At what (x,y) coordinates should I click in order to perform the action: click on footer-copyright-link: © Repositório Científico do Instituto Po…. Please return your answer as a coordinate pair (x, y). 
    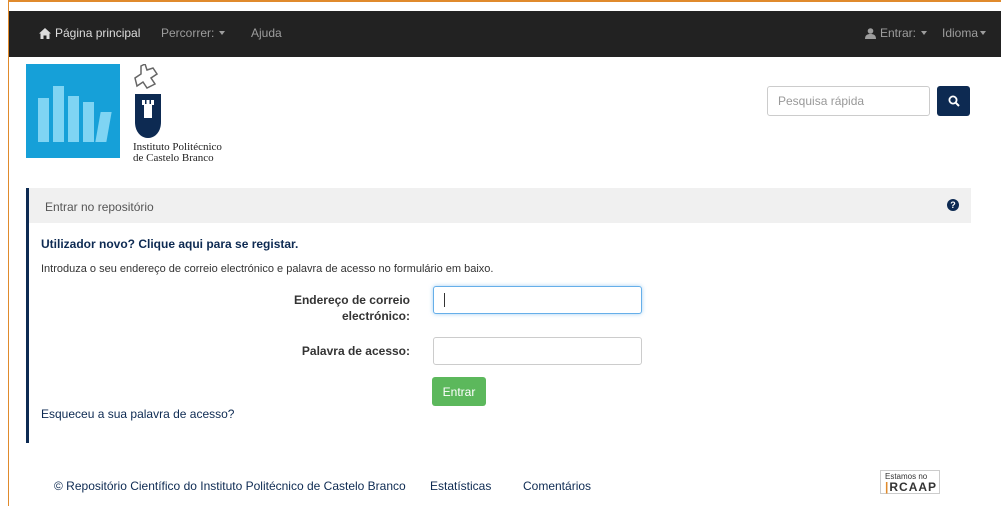
    Looking at the image, I should click on (230, 486).